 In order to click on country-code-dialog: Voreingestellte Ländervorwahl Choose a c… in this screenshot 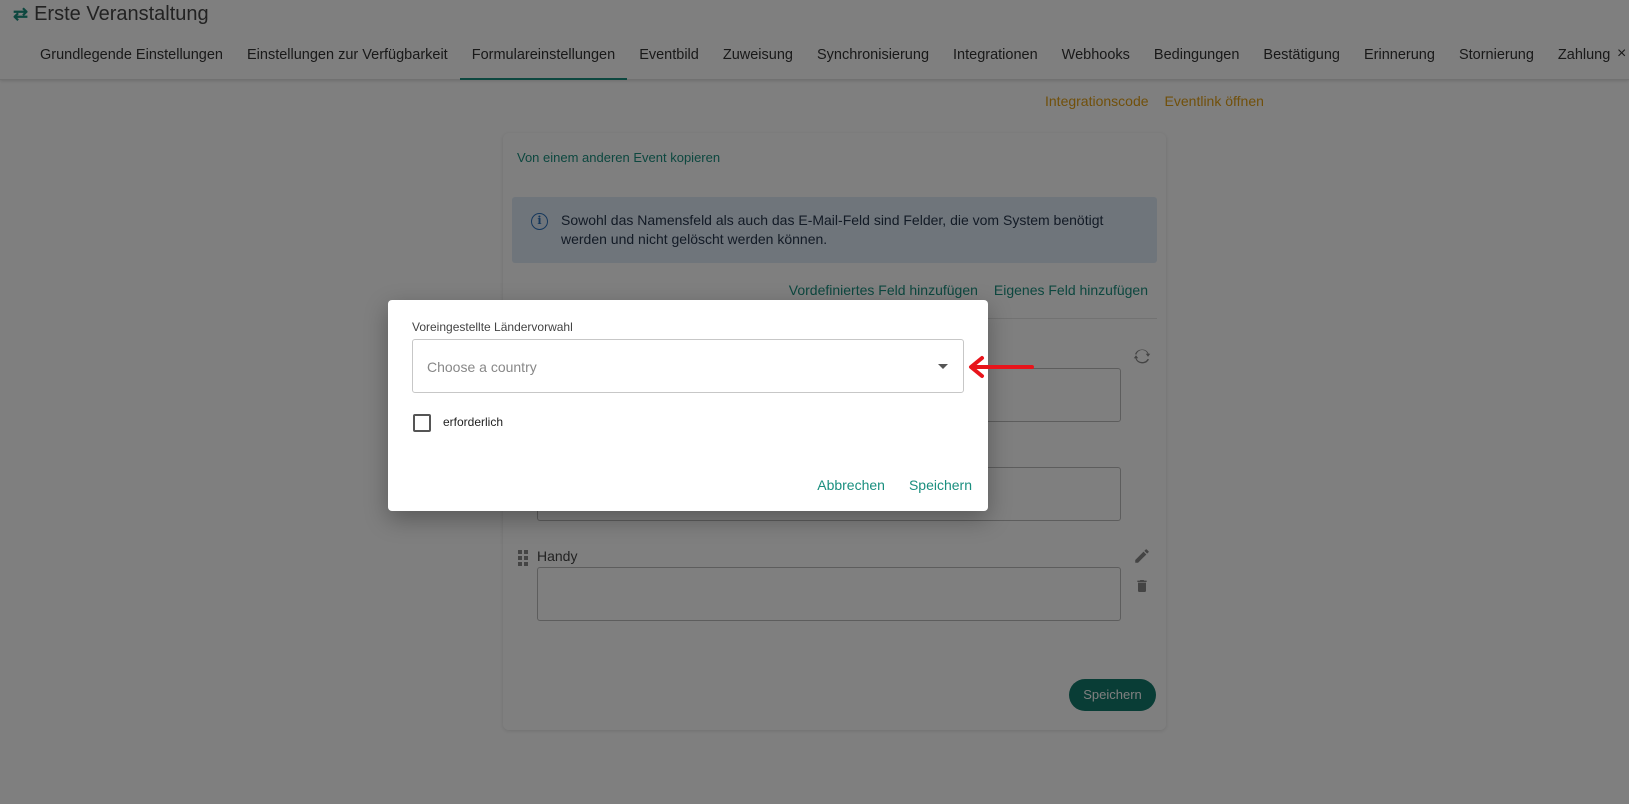, I will do `click(688, 405)`.